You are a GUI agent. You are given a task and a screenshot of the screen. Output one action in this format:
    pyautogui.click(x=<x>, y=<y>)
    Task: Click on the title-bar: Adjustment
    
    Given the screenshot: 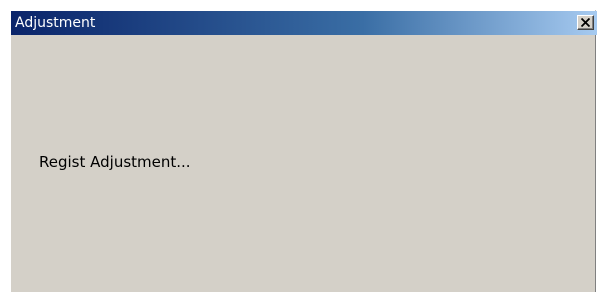 What is the action you would take?
    pyautogui.click(x=304, y=23)
    